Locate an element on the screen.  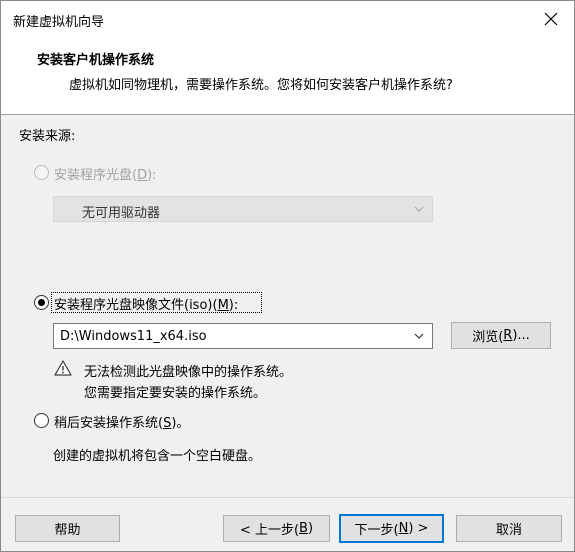
window-title: 新建虚拟机向导 is located at coordinates (59, 22).